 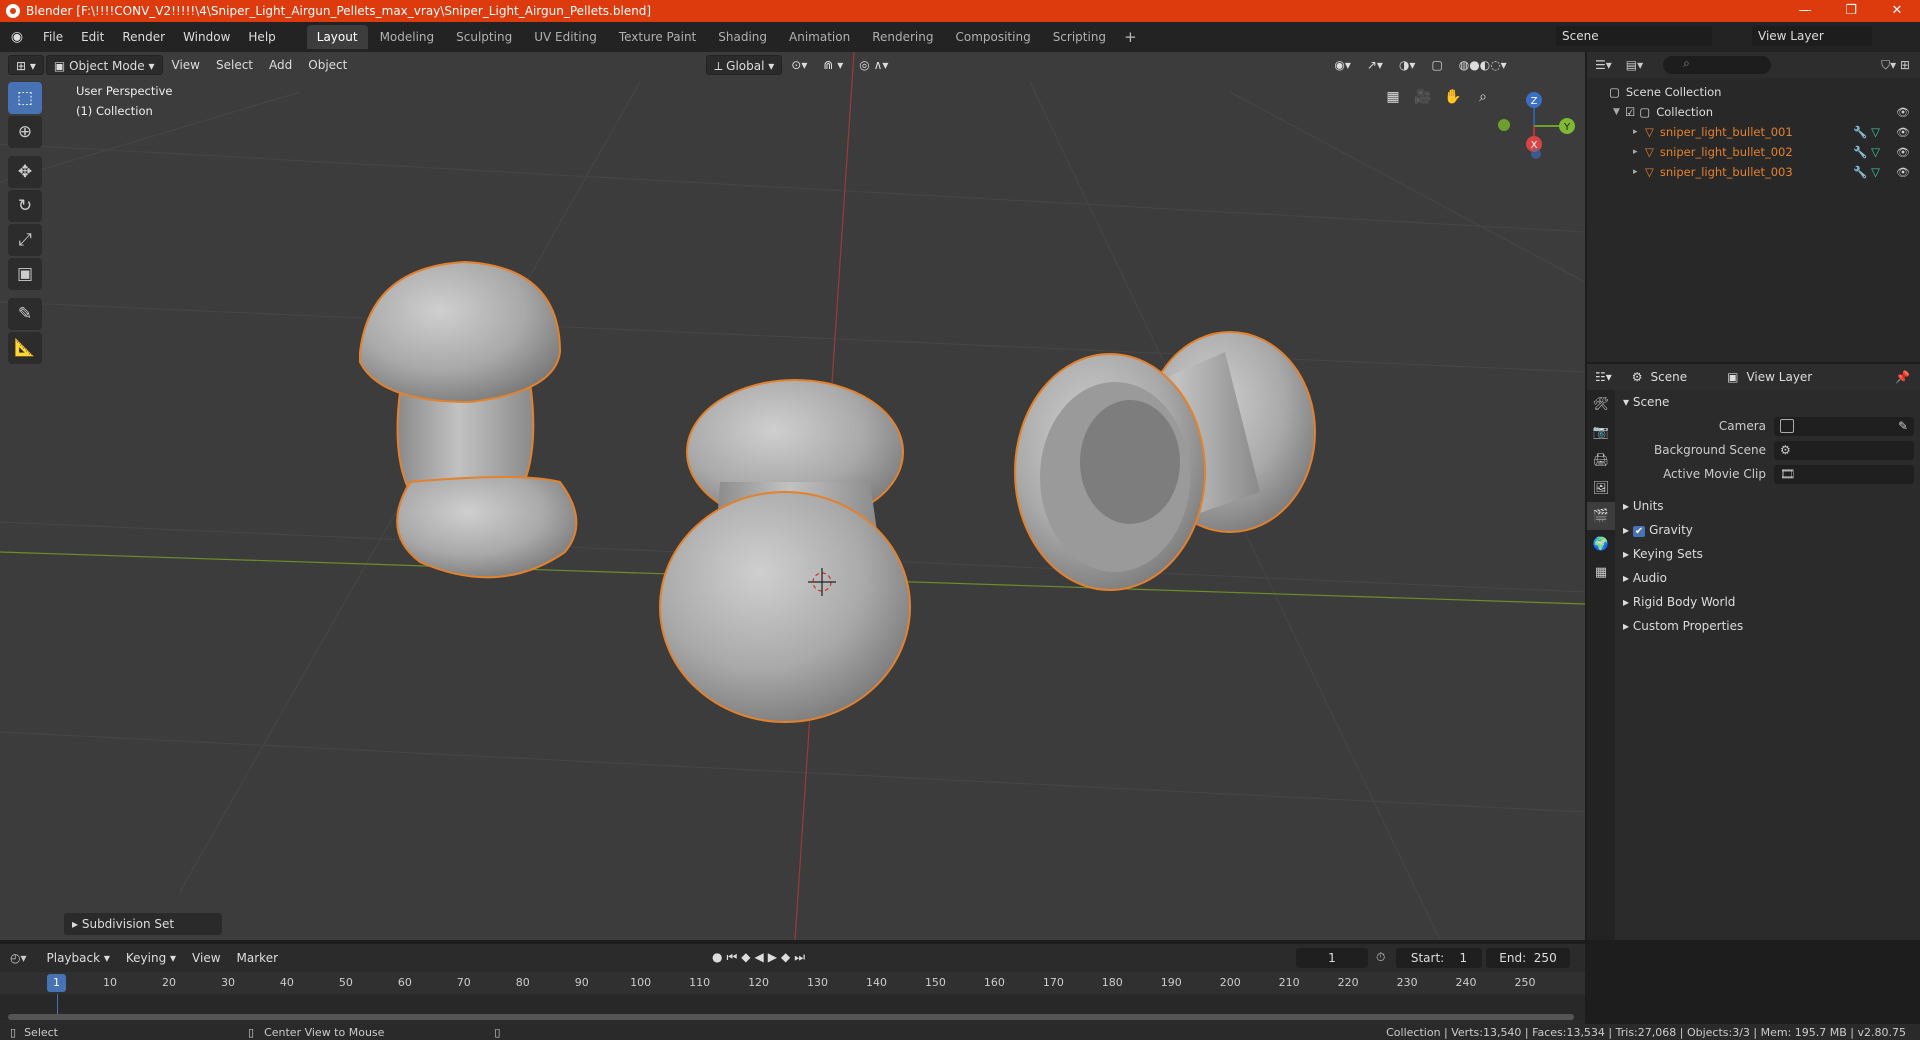 I want to click on tab-uv-editing: UV Editing, so click(x=565, y=37).